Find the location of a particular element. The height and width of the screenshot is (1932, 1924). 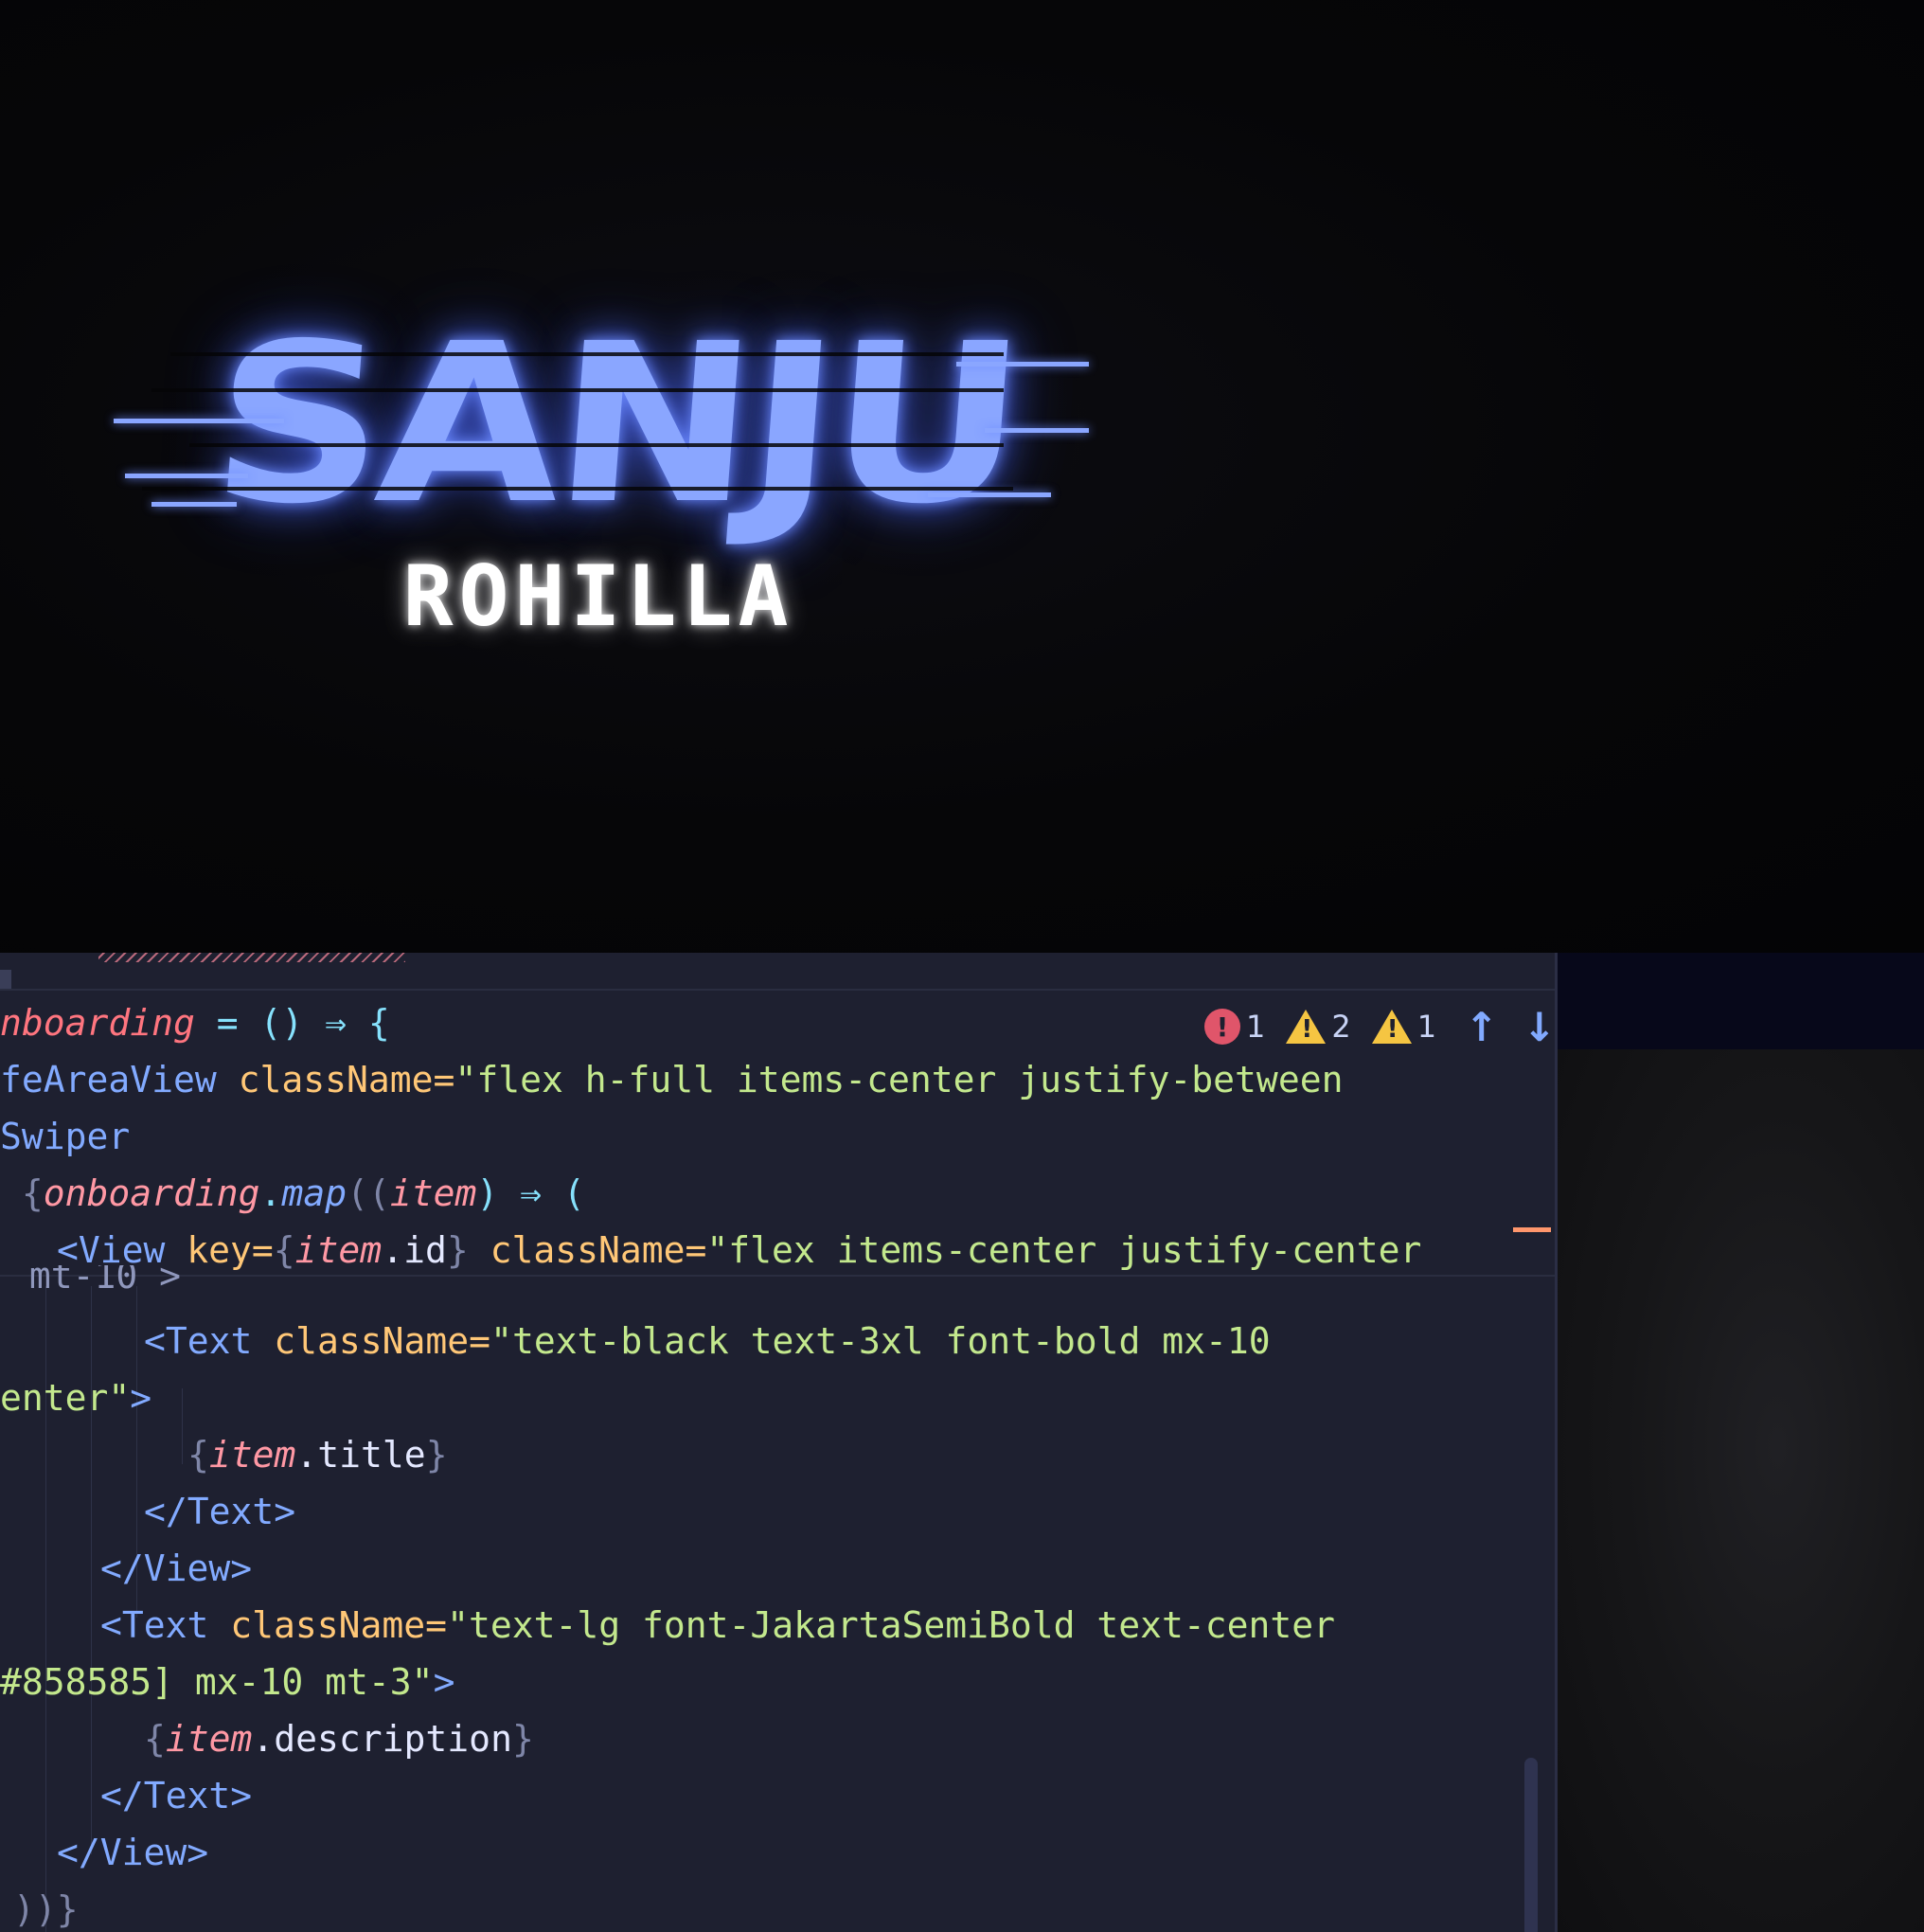

code-line: Swiper is located at coordinates (65, 1136).